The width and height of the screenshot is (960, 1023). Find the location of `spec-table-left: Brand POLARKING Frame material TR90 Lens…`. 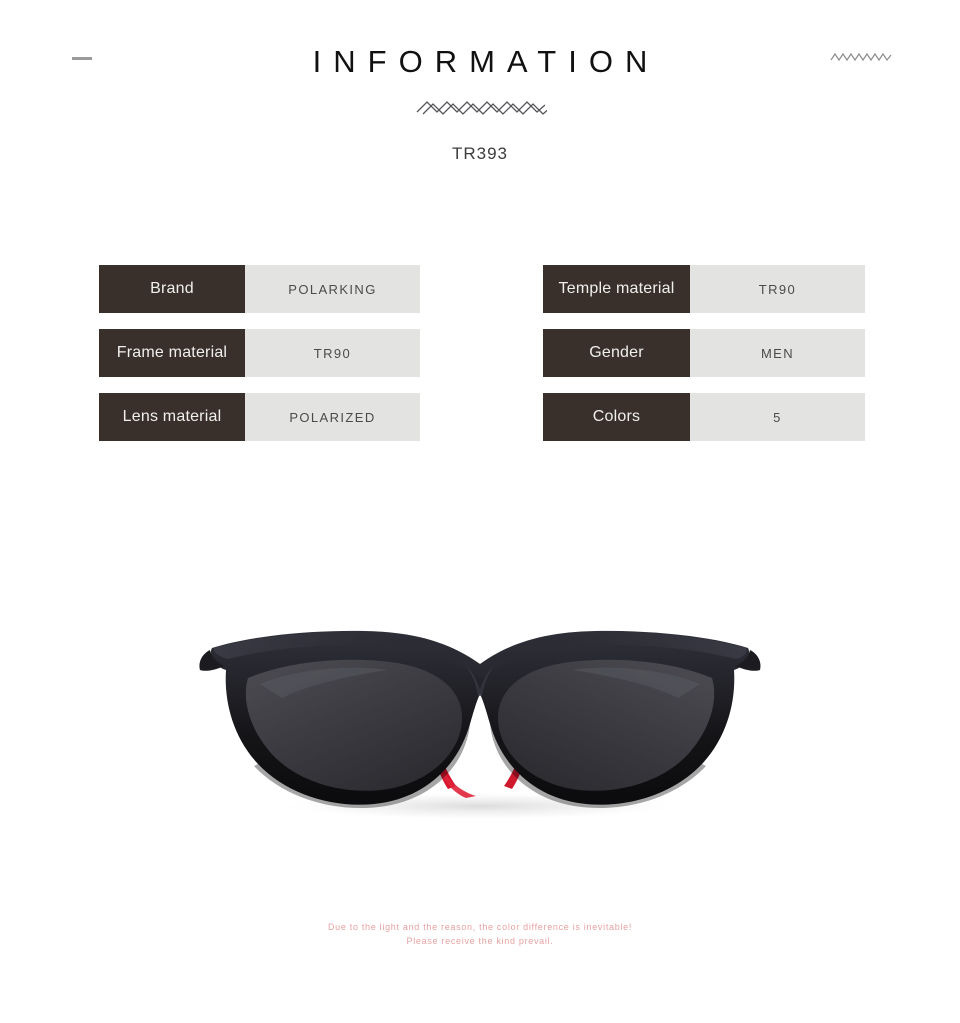

spec-table-left: Brand POLARKING Frame material TR90 Lens… is located at coordinates (259, 353).